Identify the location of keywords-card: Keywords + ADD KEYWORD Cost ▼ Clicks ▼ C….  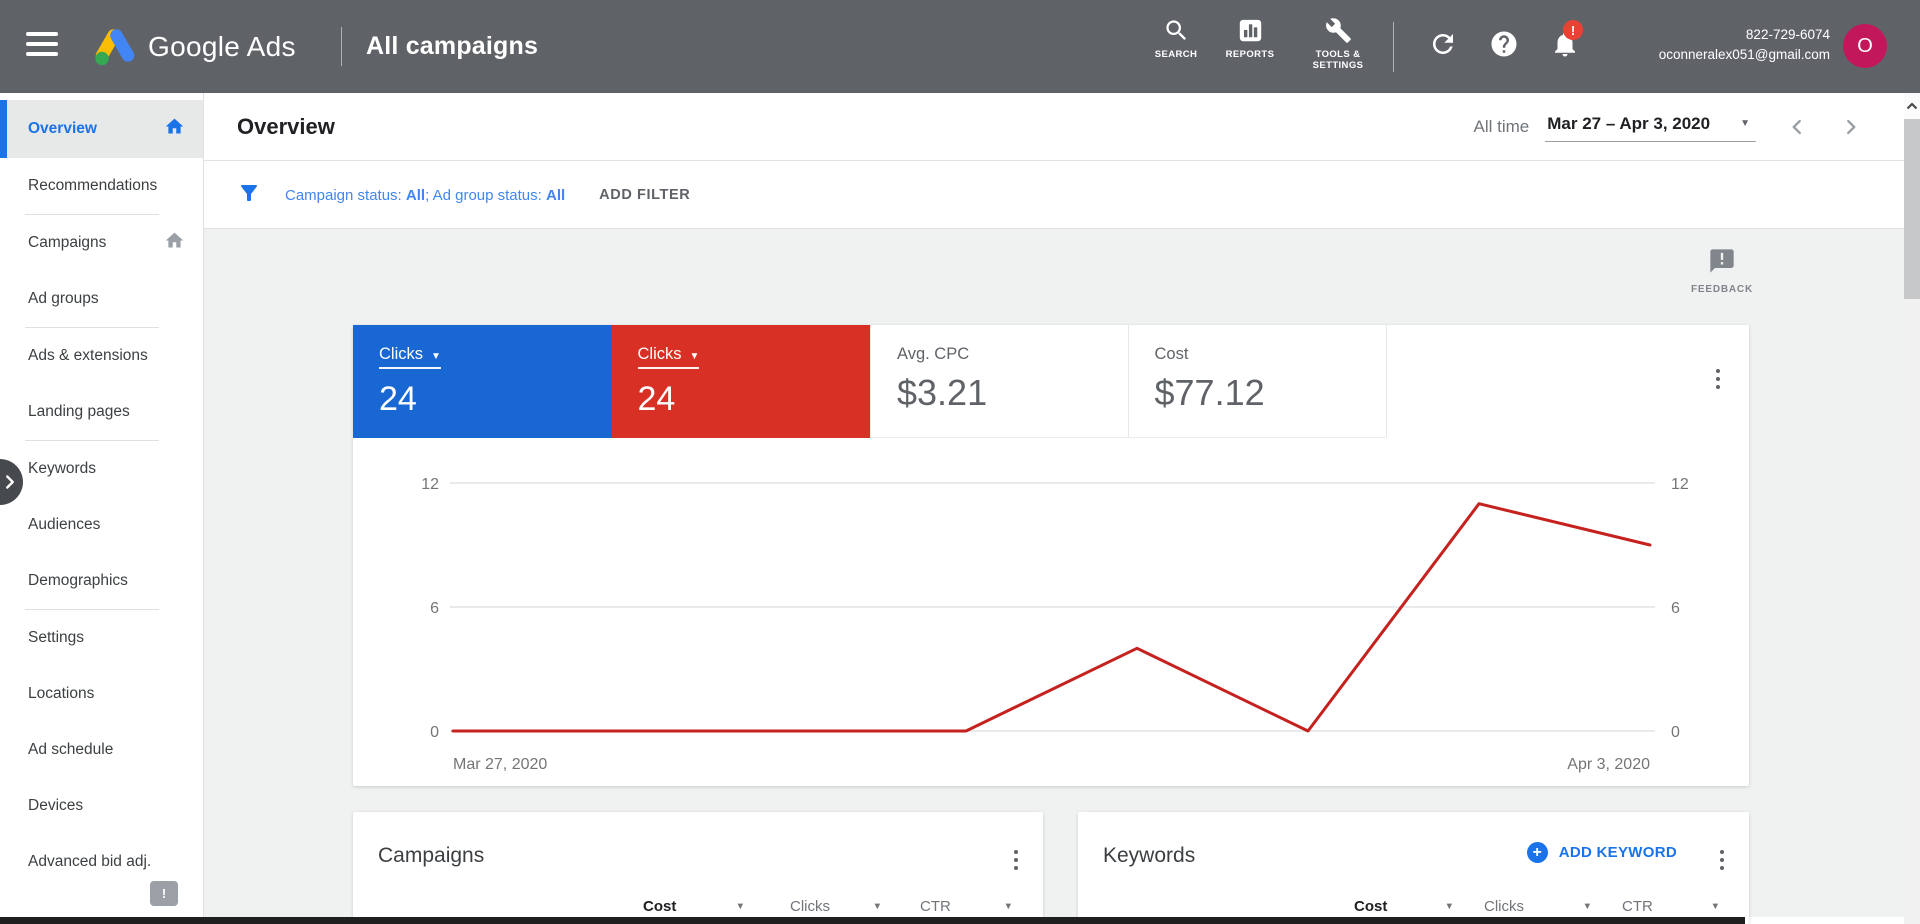
(1413, 868).